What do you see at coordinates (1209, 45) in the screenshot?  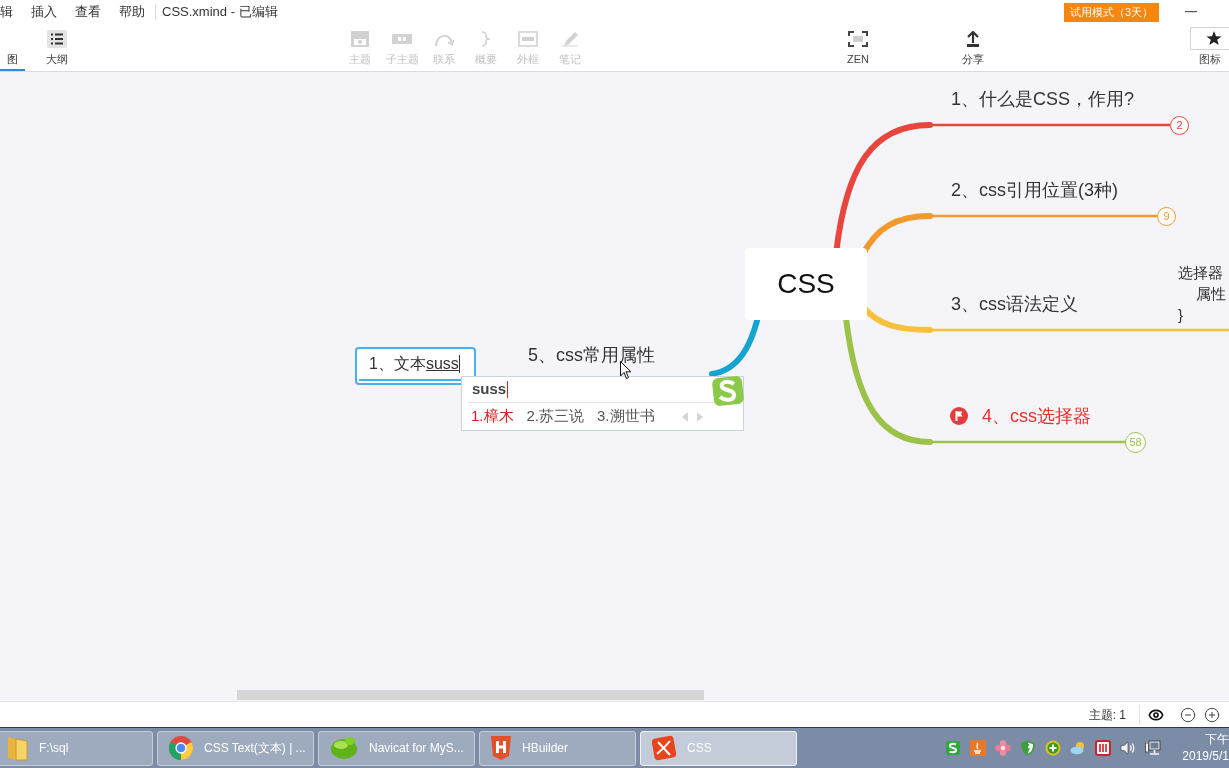 I see `icons-panel-button: 图标` at bounding box center [1209, 45].